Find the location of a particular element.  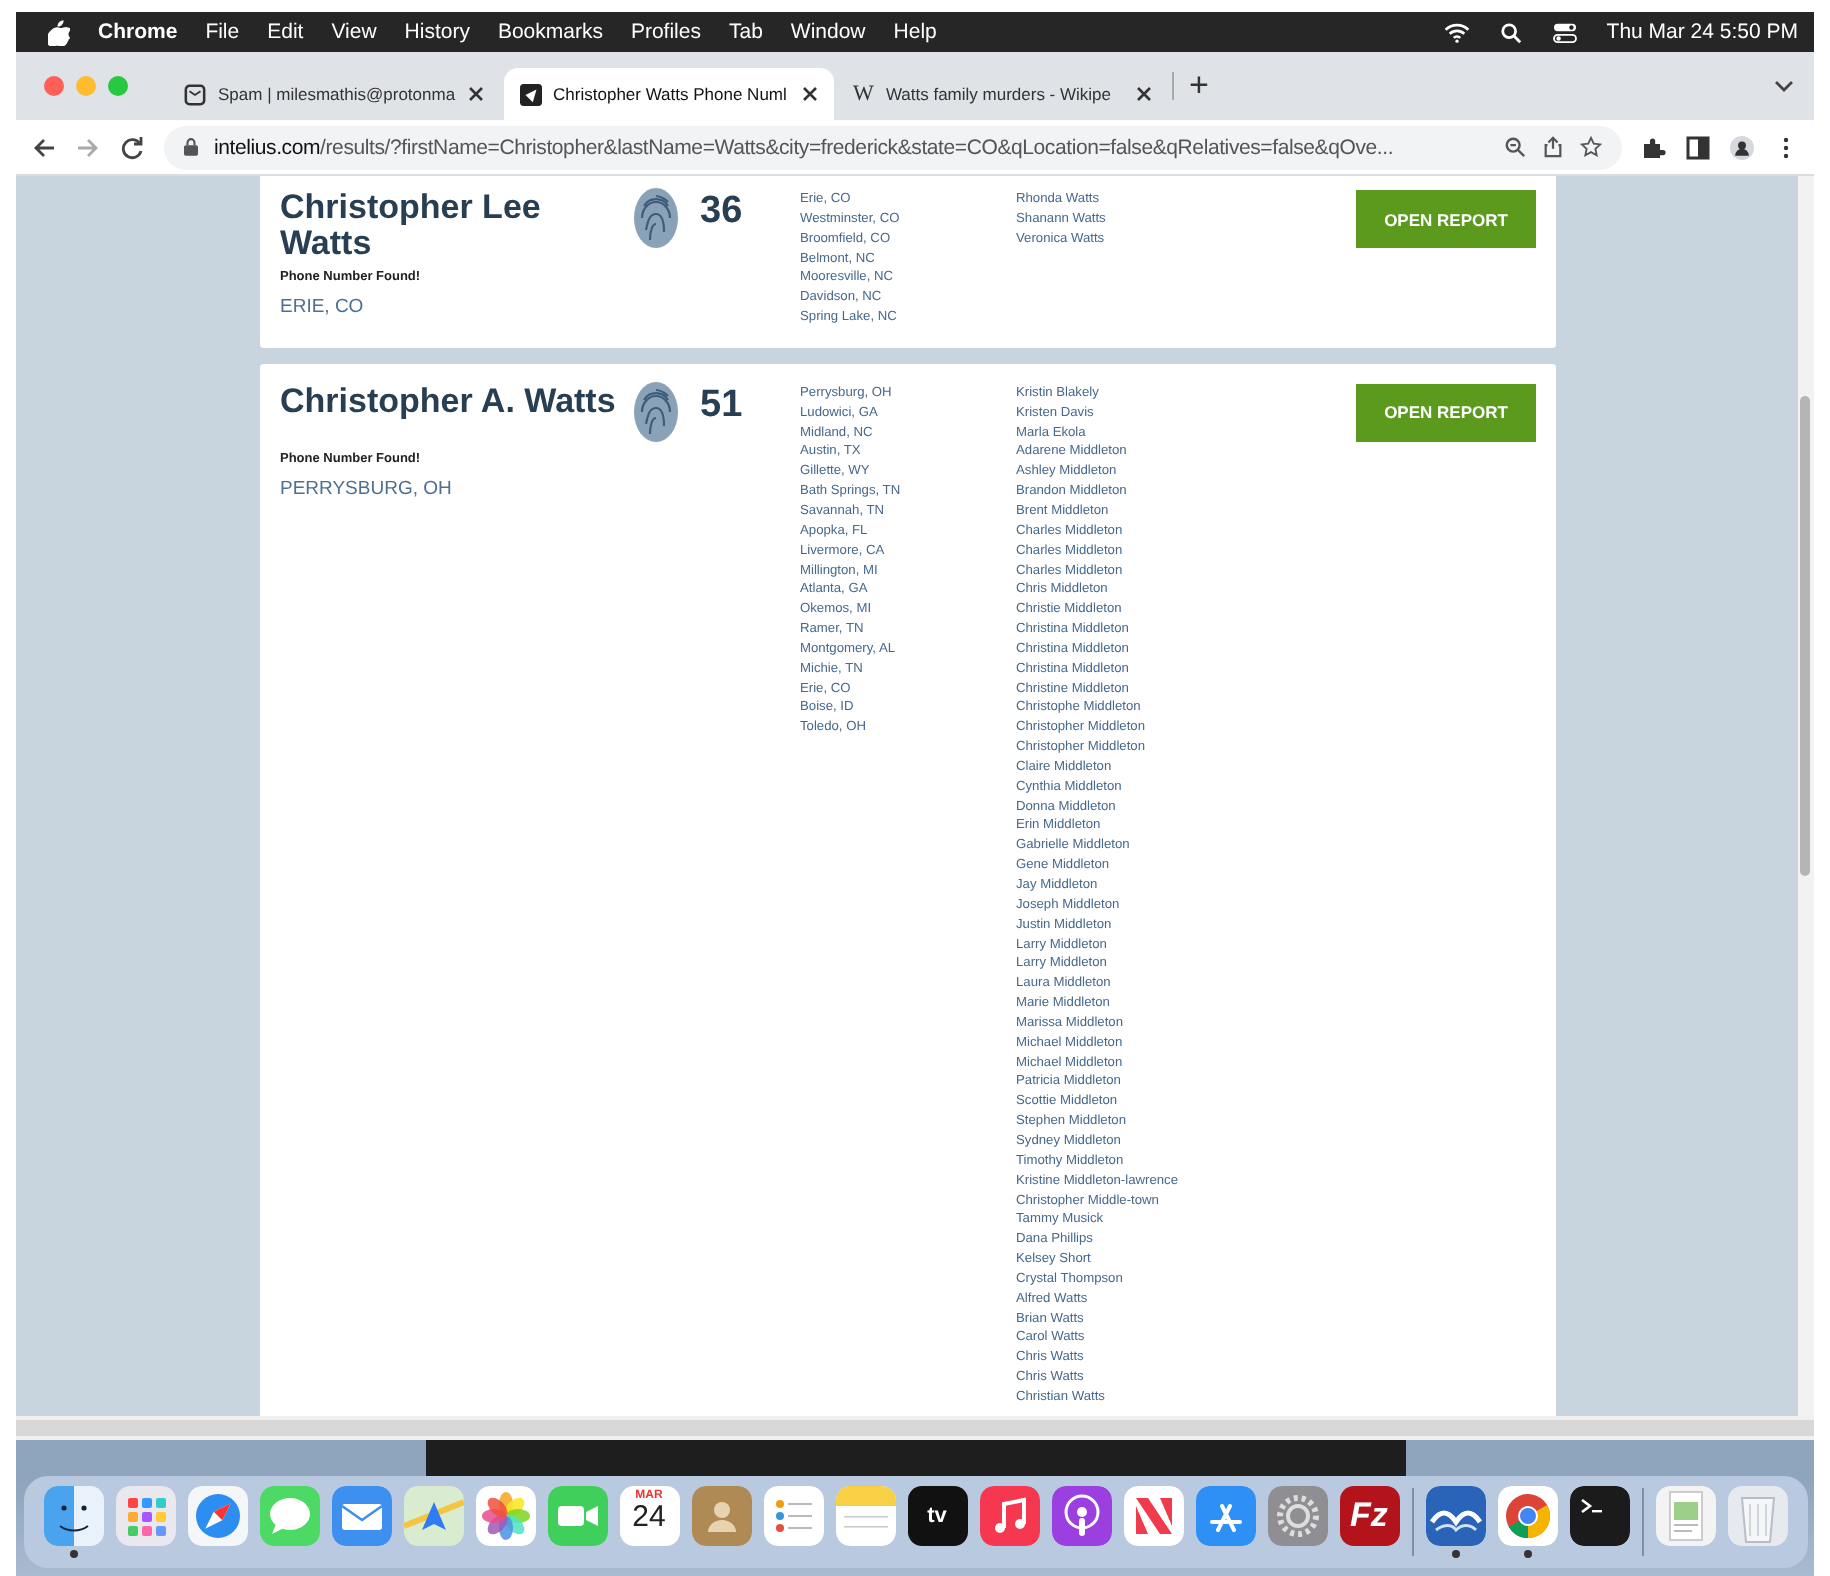

terminal-app-icon is located at coordinates (1599, 1516).